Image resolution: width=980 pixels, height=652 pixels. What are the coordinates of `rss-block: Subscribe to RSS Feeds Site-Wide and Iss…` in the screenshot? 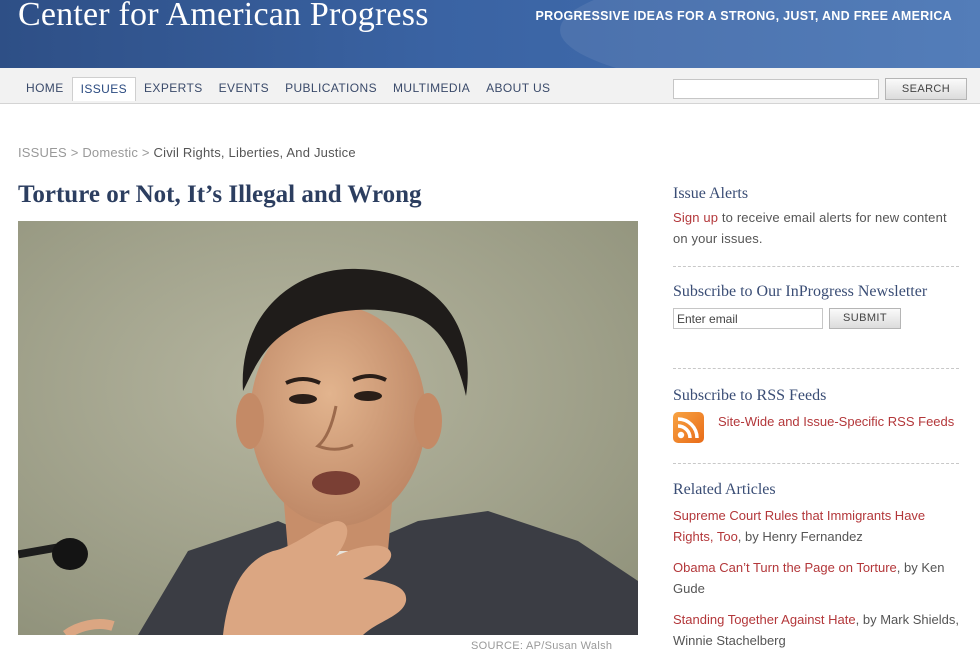 It's located at (816, 418).